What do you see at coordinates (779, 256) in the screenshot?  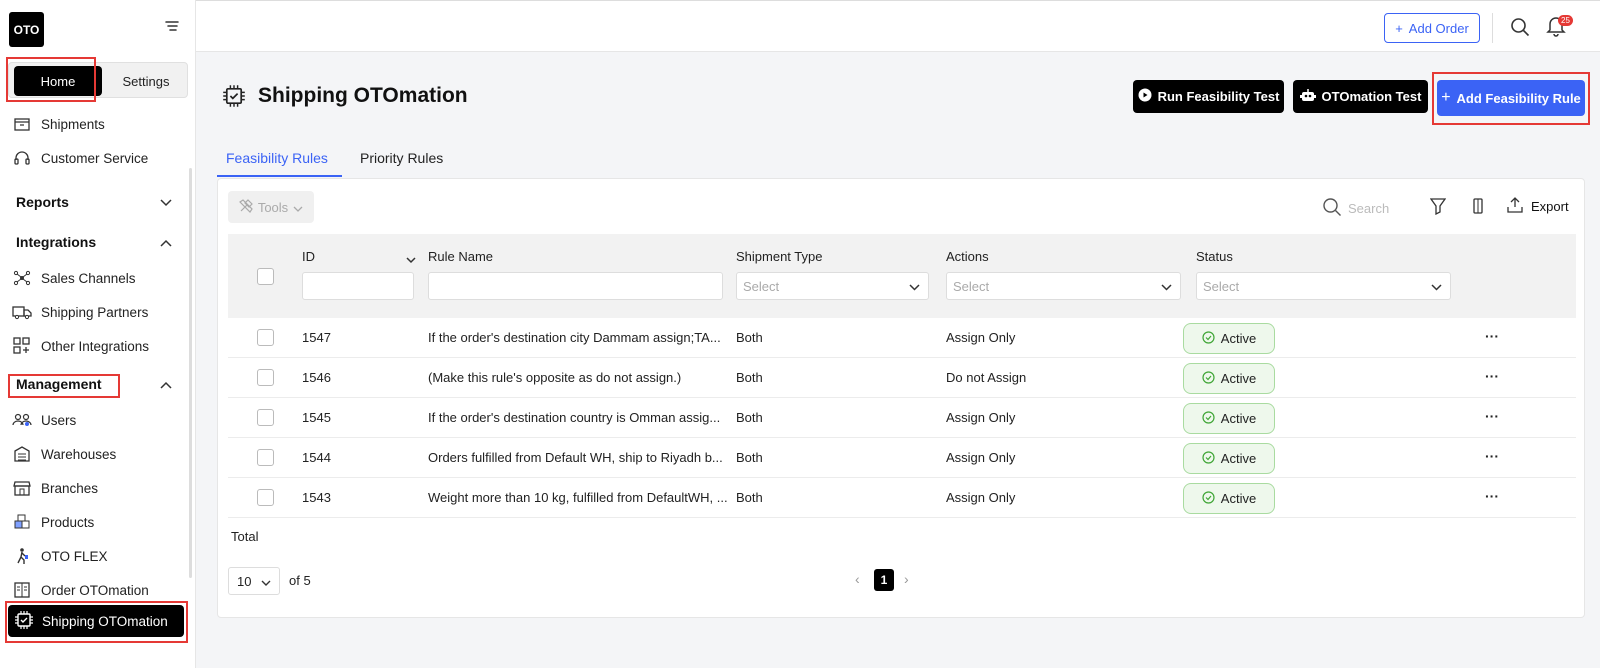 I see `column-header-shipment-type: Shipment Type` at bounding box center [779, 256].